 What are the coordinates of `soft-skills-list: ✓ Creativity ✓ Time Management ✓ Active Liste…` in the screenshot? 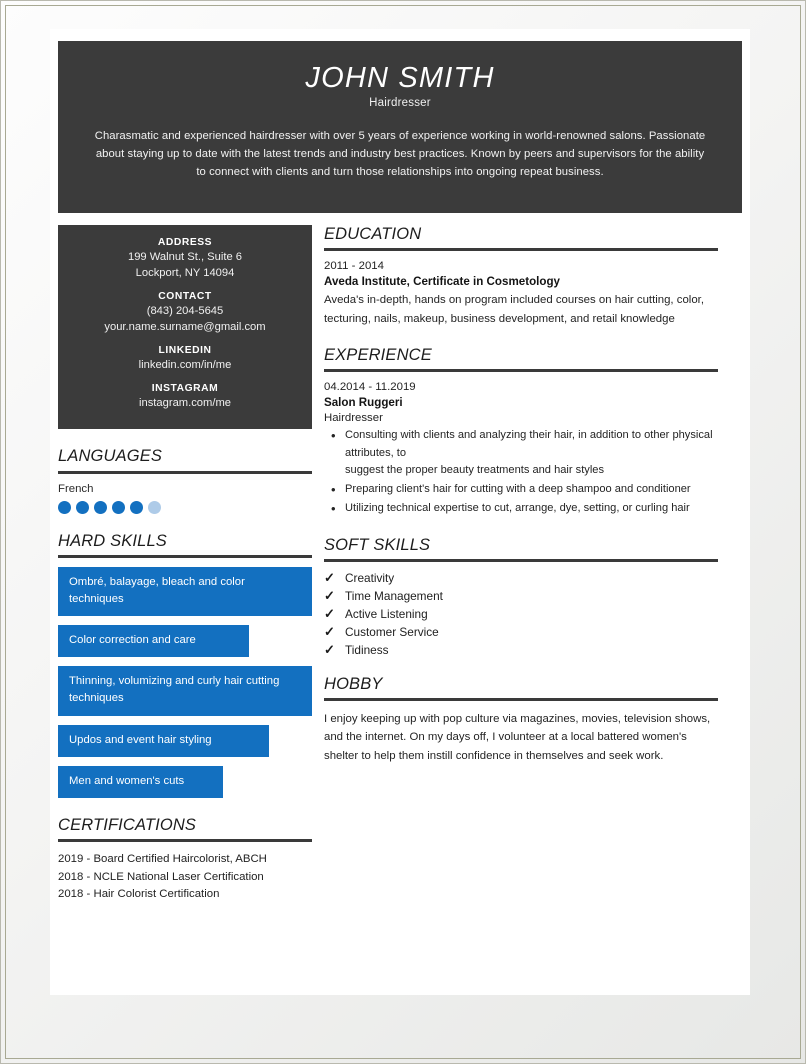 It's located at (521, 614).